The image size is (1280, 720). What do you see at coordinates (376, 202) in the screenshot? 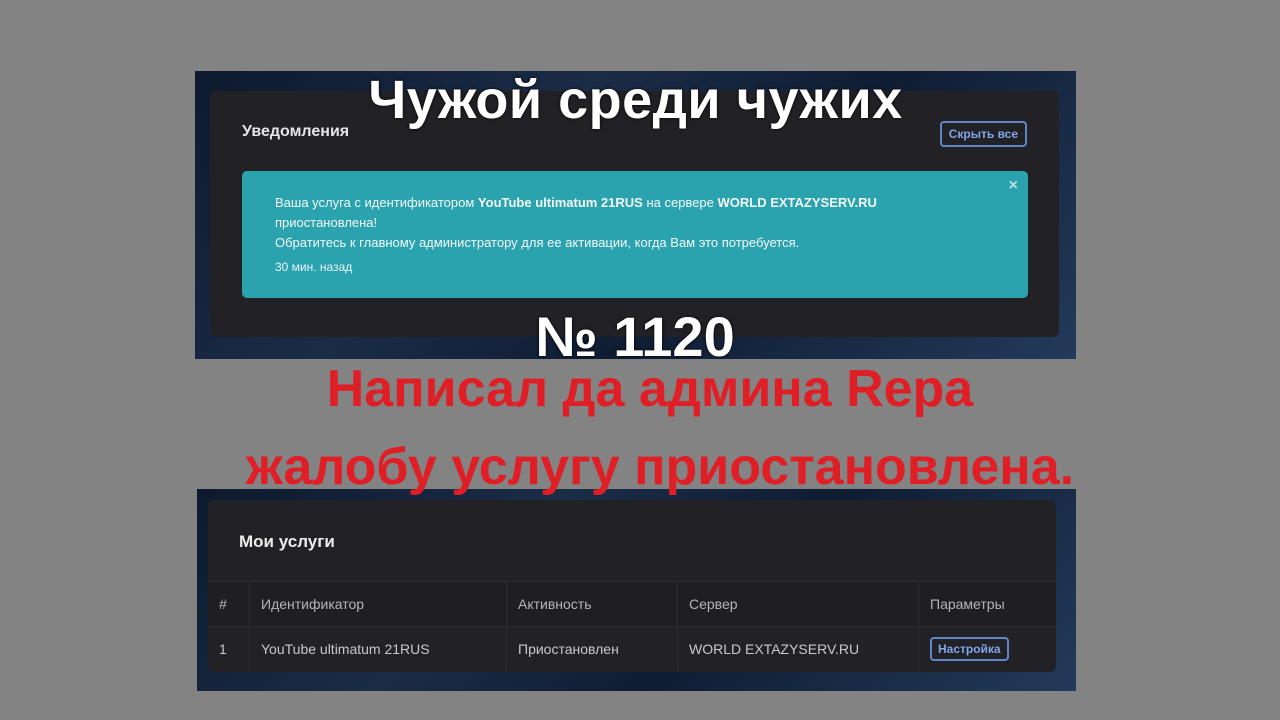
I see `alert-text-prefix: Ваша услуга с идентификатором` at bounding box center [376, 202].